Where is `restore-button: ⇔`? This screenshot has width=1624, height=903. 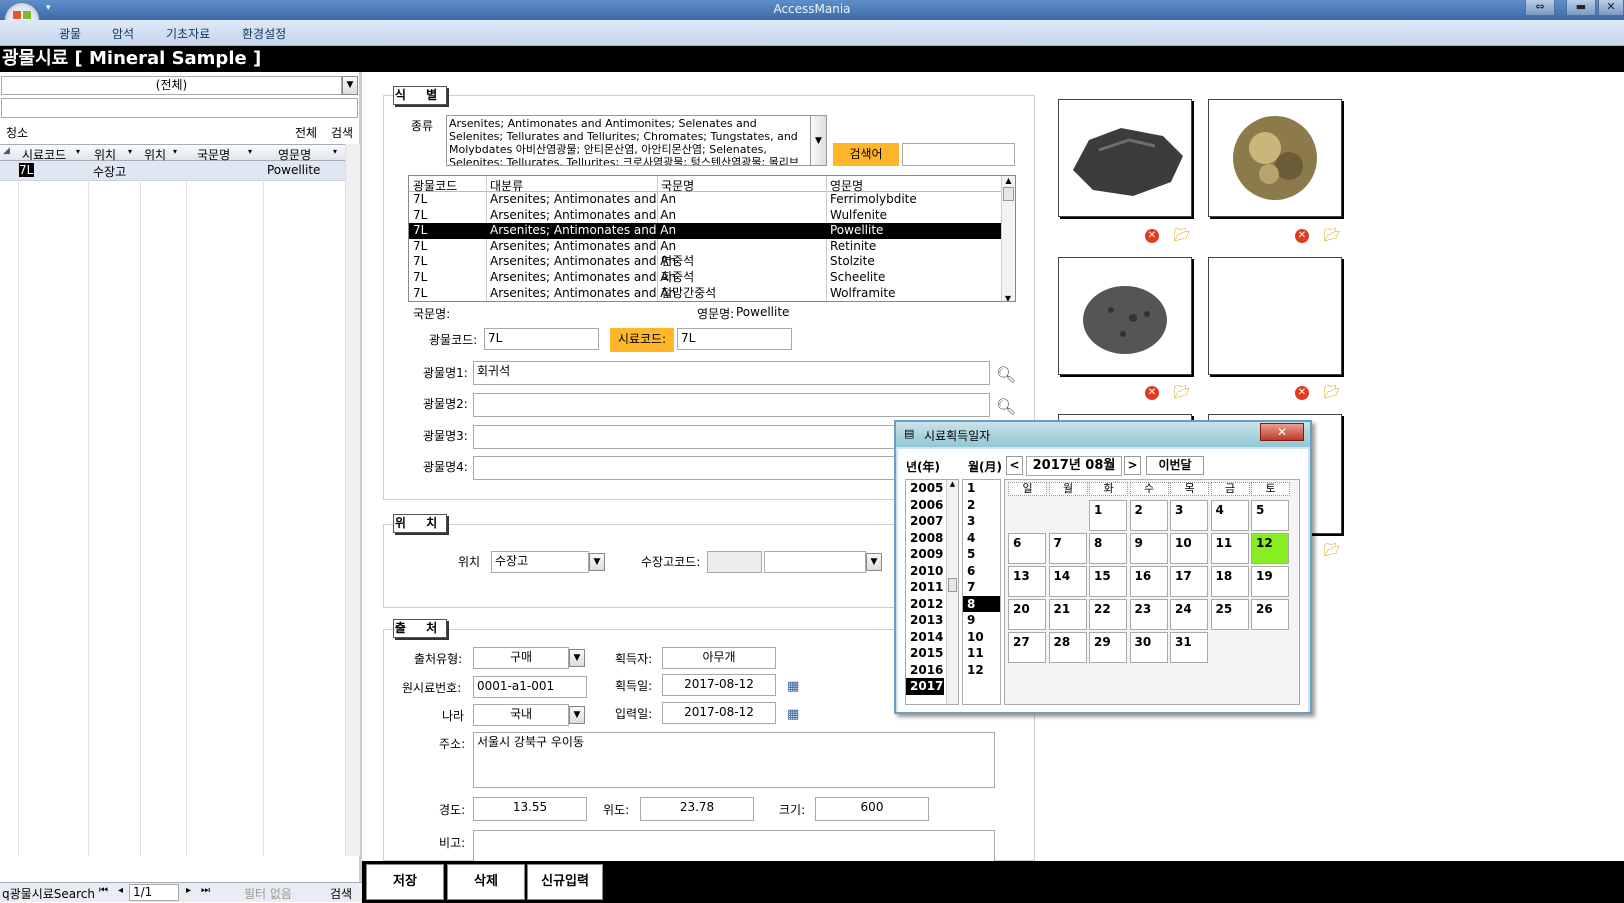
restore-button: ⇔ is located at coordinates (1540, 8).